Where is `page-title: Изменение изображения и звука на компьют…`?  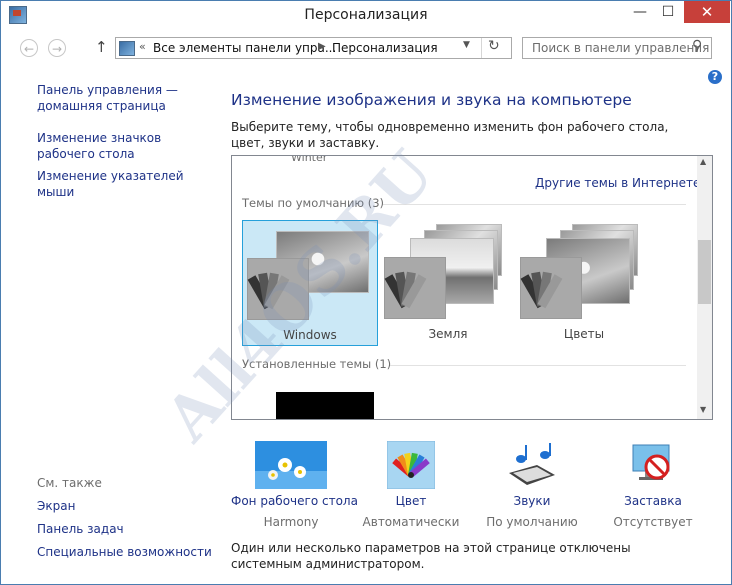
page-title: Изменение изображения и звука на компьют… is located at coordinates (431, 100).